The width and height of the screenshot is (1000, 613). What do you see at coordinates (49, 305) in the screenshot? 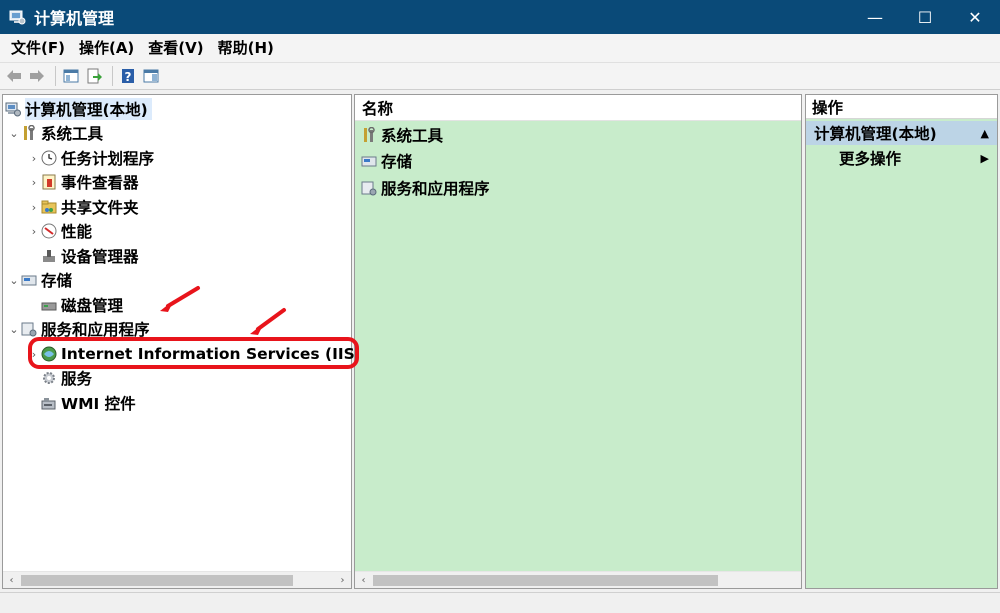
I see `disk-management-icon` at bounding box center [49, 305].